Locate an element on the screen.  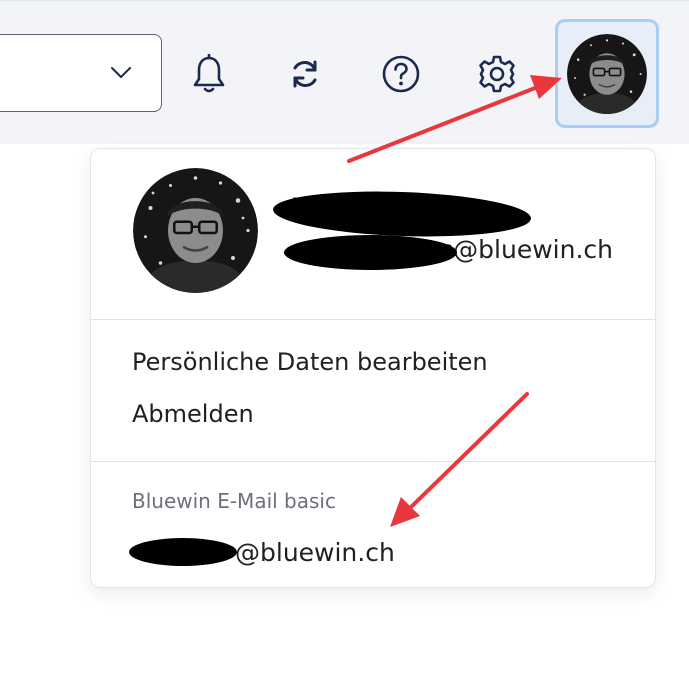
profile-avatar-button is located at coordinates (607, 73).